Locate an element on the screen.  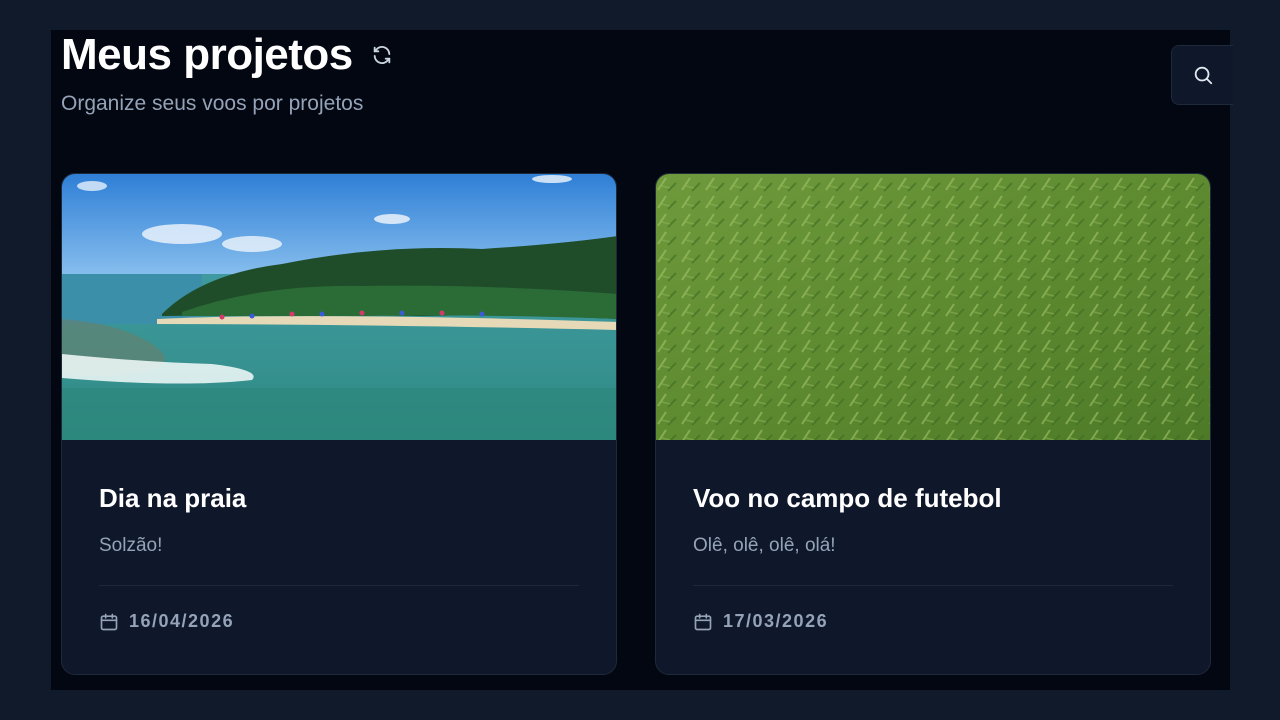
search-button is located at coordinates (1202, 75).